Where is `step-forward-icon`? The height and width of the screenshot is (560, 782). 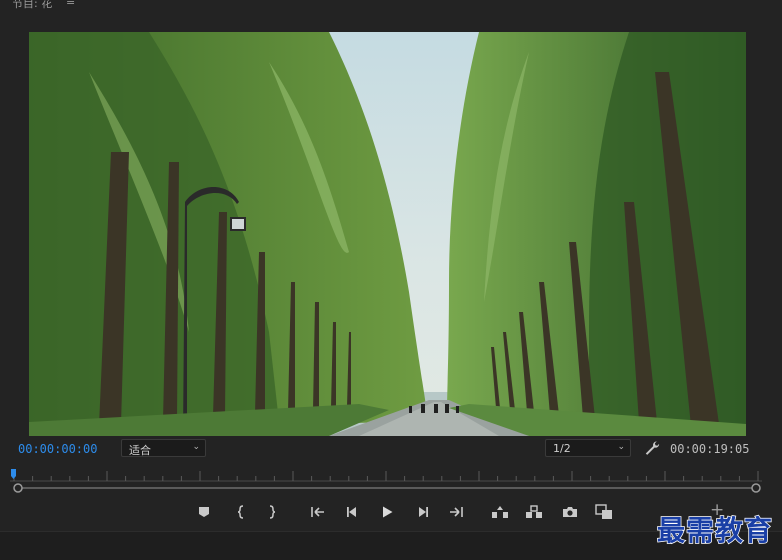
step-forward-icon is located at coordinates (423, 512).